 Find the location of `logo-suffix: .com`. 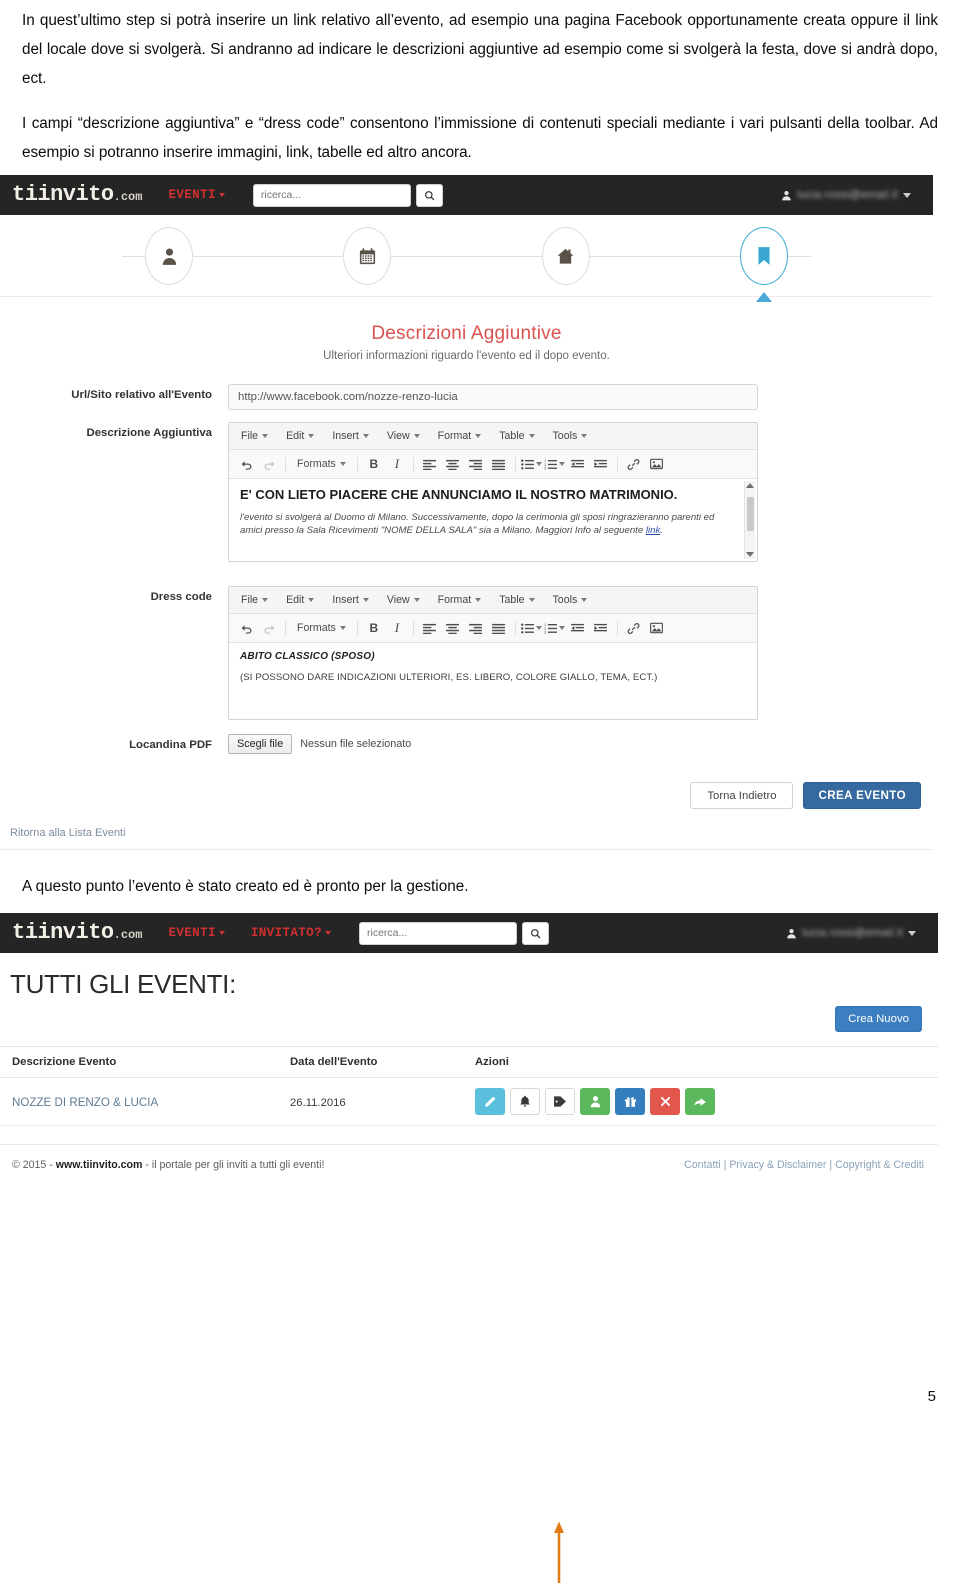

logo-suffix: .com is located at coordinates (128, 197).